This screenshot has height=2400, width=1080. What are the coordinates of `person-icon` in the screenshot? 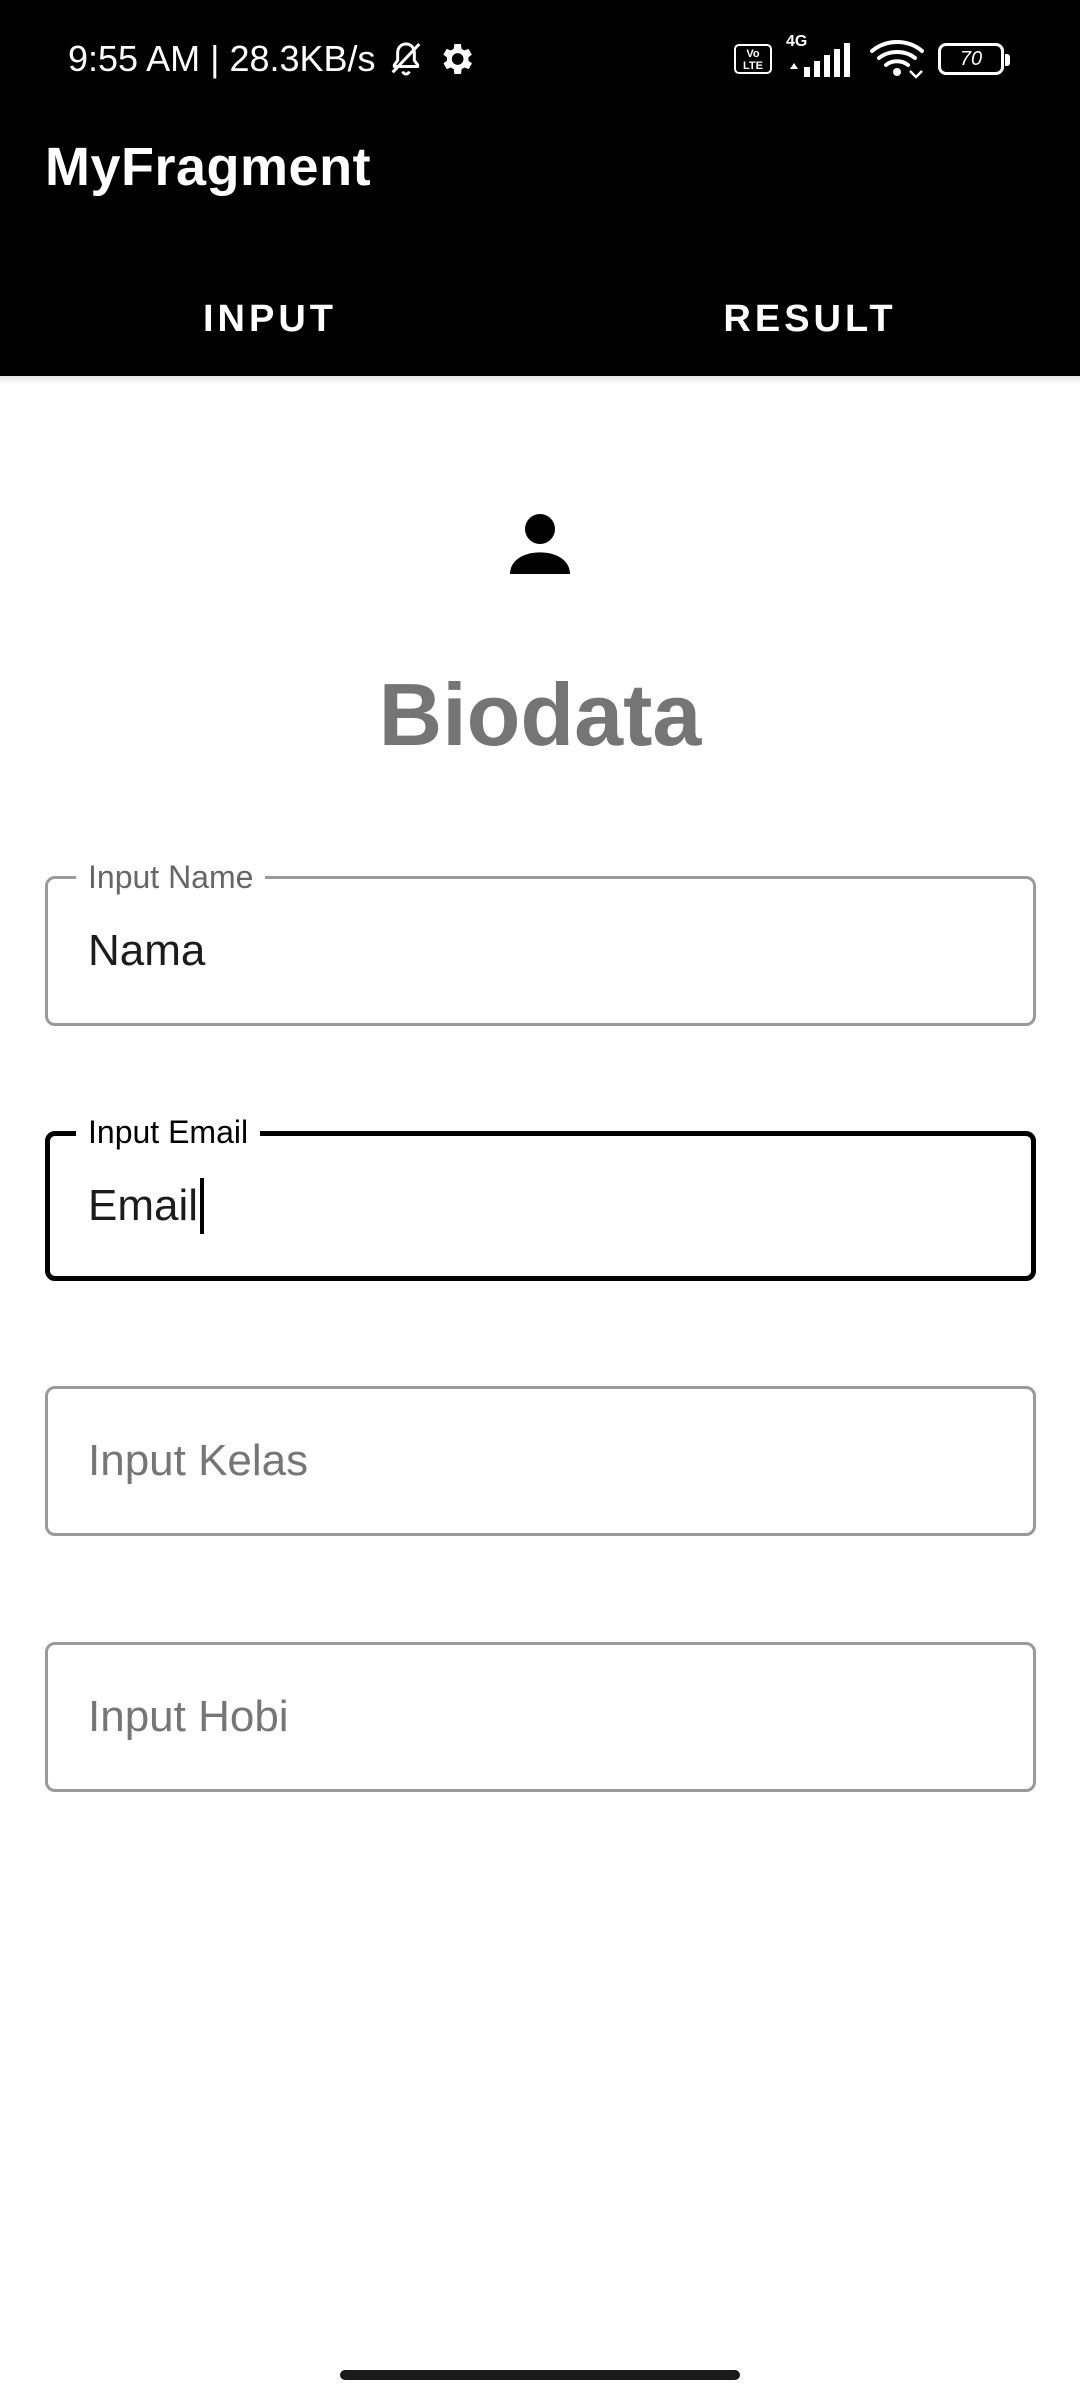 It's located at (540, 544).